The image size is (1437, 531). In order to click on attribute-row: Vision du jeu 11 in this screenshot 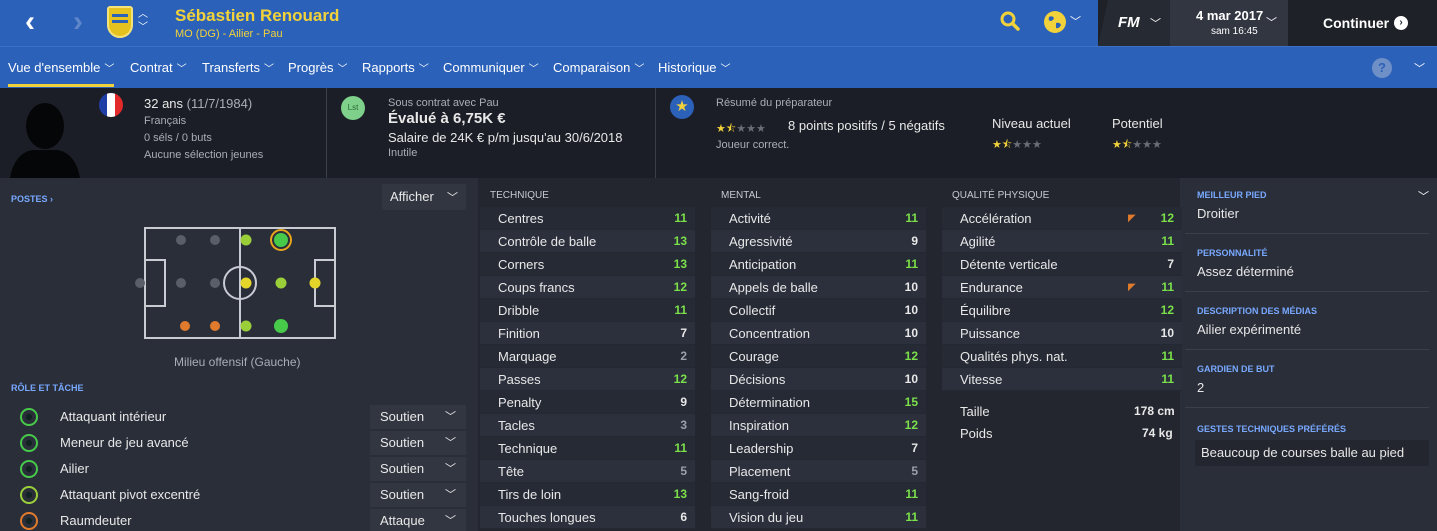, I will do `click(818, 517)`.